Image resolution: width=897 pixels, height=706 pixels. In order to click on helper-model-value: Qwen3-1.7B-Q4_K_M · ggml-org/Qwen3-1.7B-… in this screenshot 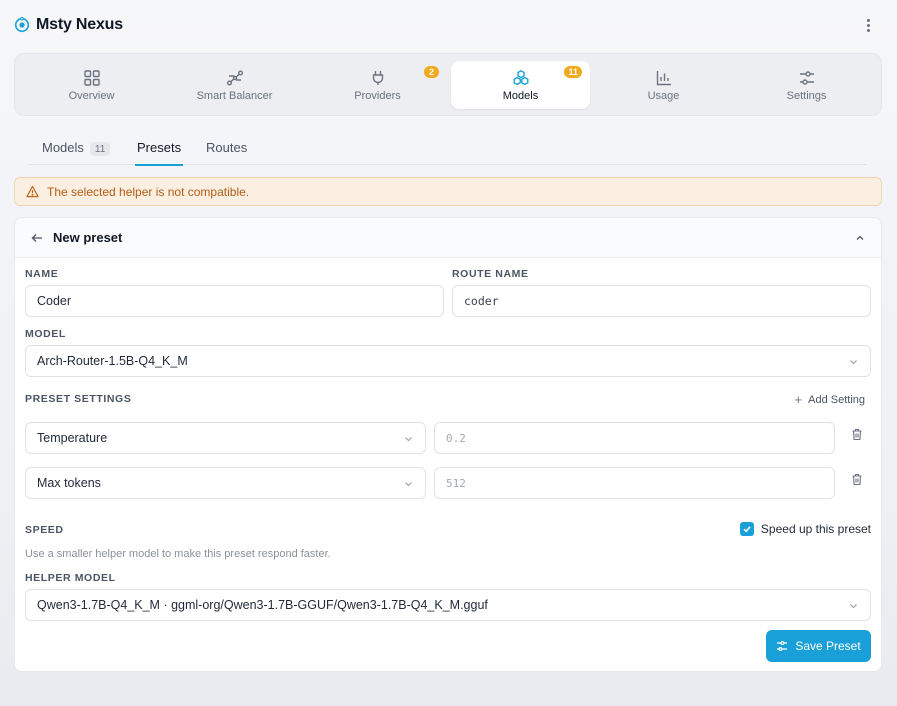, I will do `click(262, 605)`.